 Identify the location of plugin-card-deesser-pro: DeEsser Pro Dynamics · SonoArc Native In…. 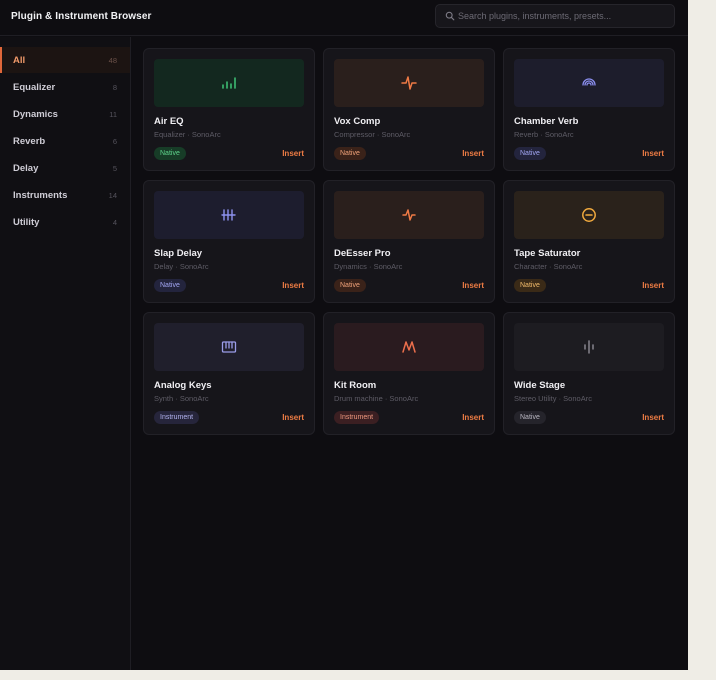
(409, 241).